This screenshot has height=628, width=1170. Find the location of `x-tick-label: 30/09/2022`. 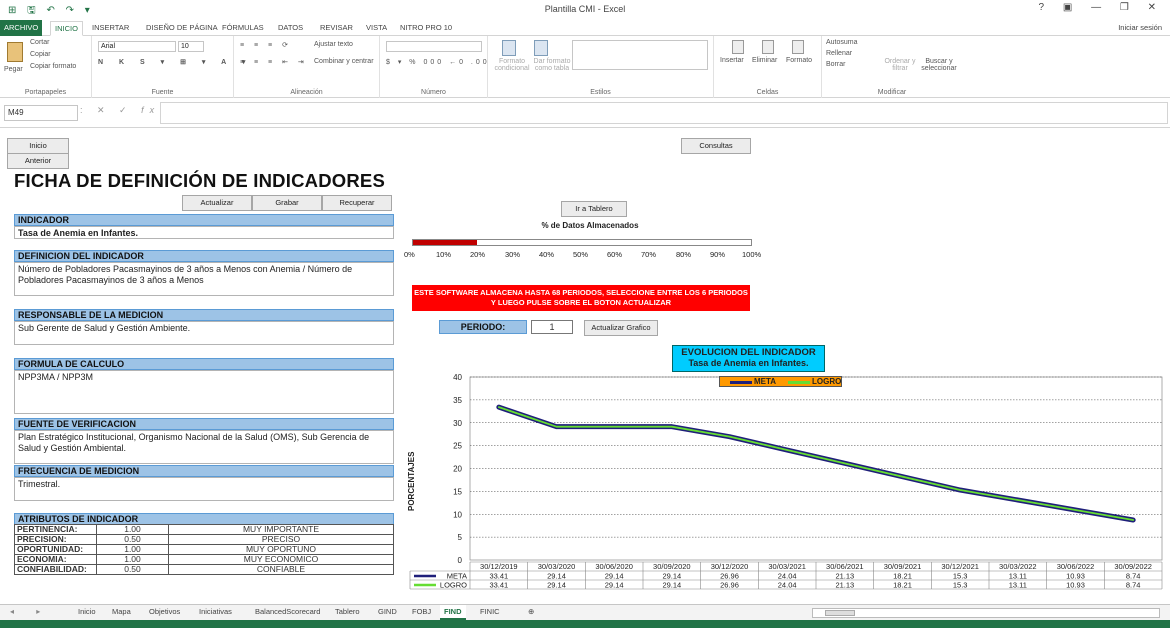

x-tick-label: 30/09/2022 is located at coordinates (1133, 566).